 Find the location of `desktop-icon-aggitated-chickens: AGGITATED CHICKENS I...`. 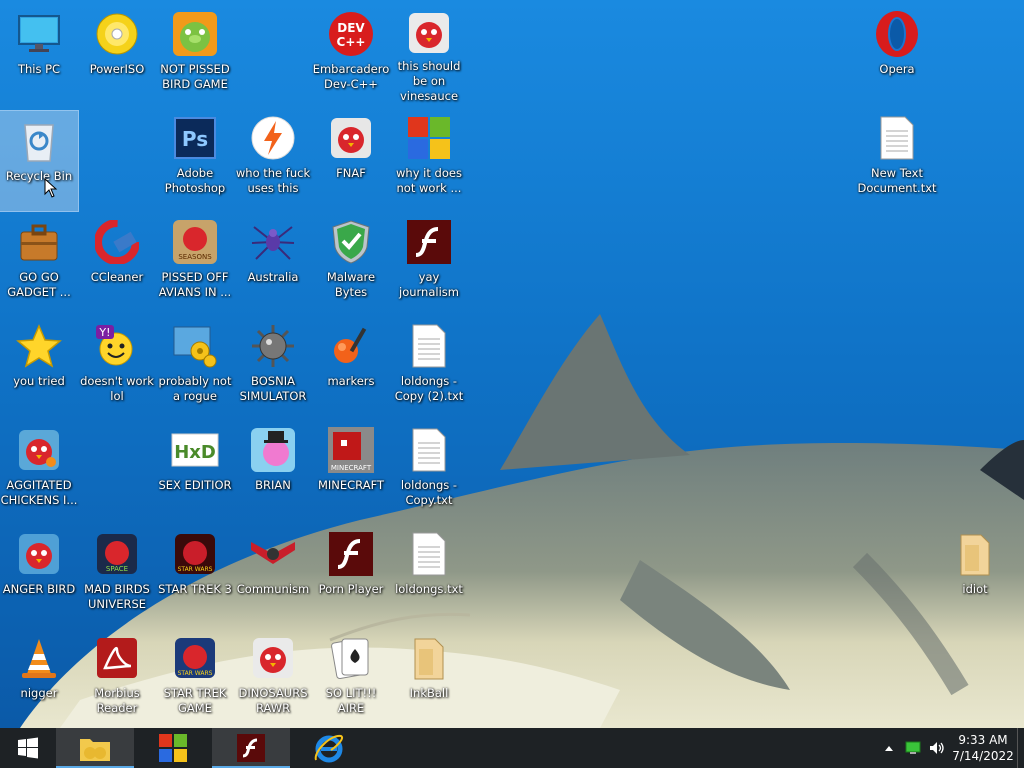

desktop-icon-aggitated-chickens: AGGITATED CHICKENS I... is located at coordinates (39, 470).